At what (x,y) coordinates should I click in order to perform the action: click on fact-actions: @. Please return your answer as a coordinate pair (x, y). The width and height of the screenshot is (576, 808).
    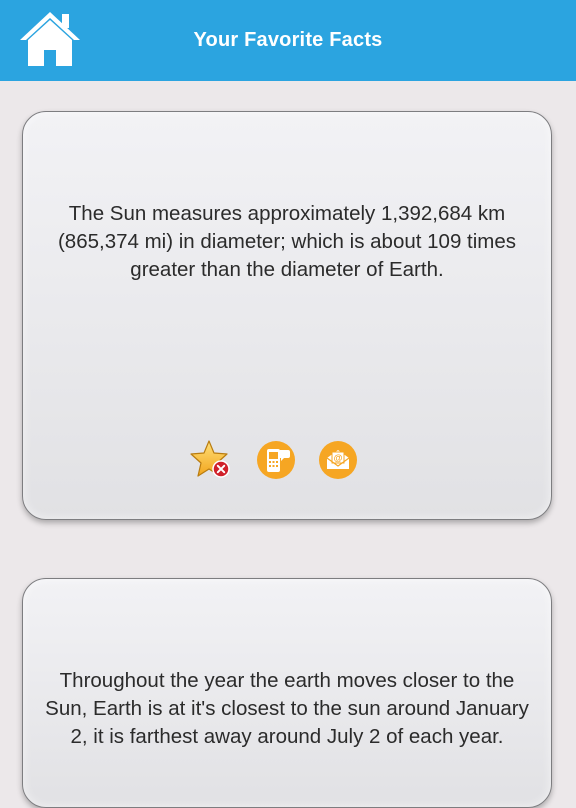
    Looking at the image, I should click on (287, 460).